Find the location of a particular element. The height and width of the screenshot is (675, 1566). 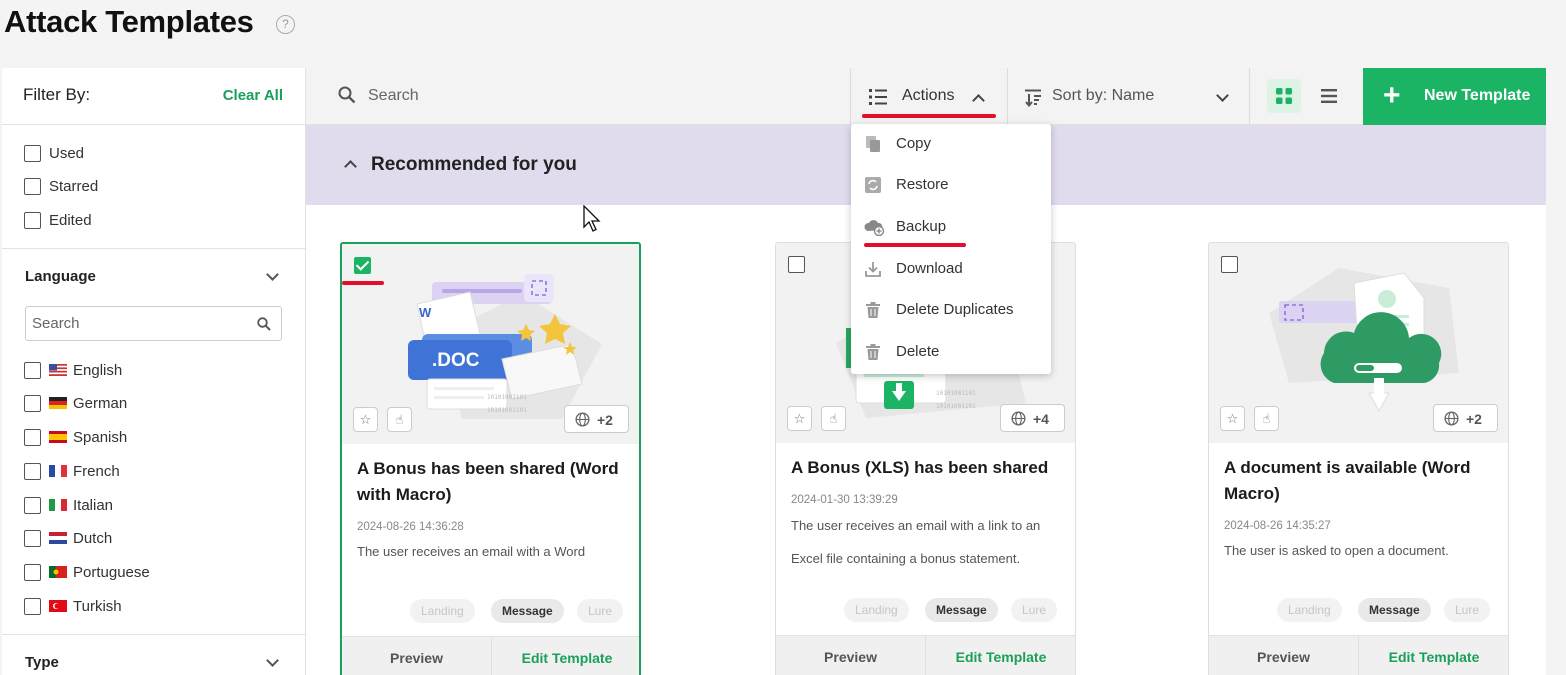

menu-item-label: Restore is located at coordinates (922, 184).